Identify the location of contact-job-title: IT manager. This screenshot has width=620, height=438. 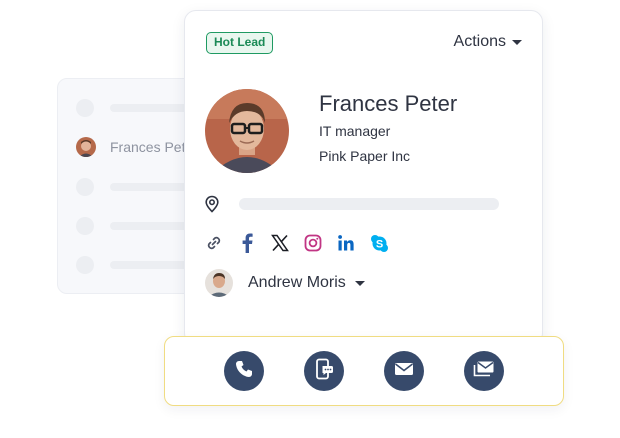
(355, 131).